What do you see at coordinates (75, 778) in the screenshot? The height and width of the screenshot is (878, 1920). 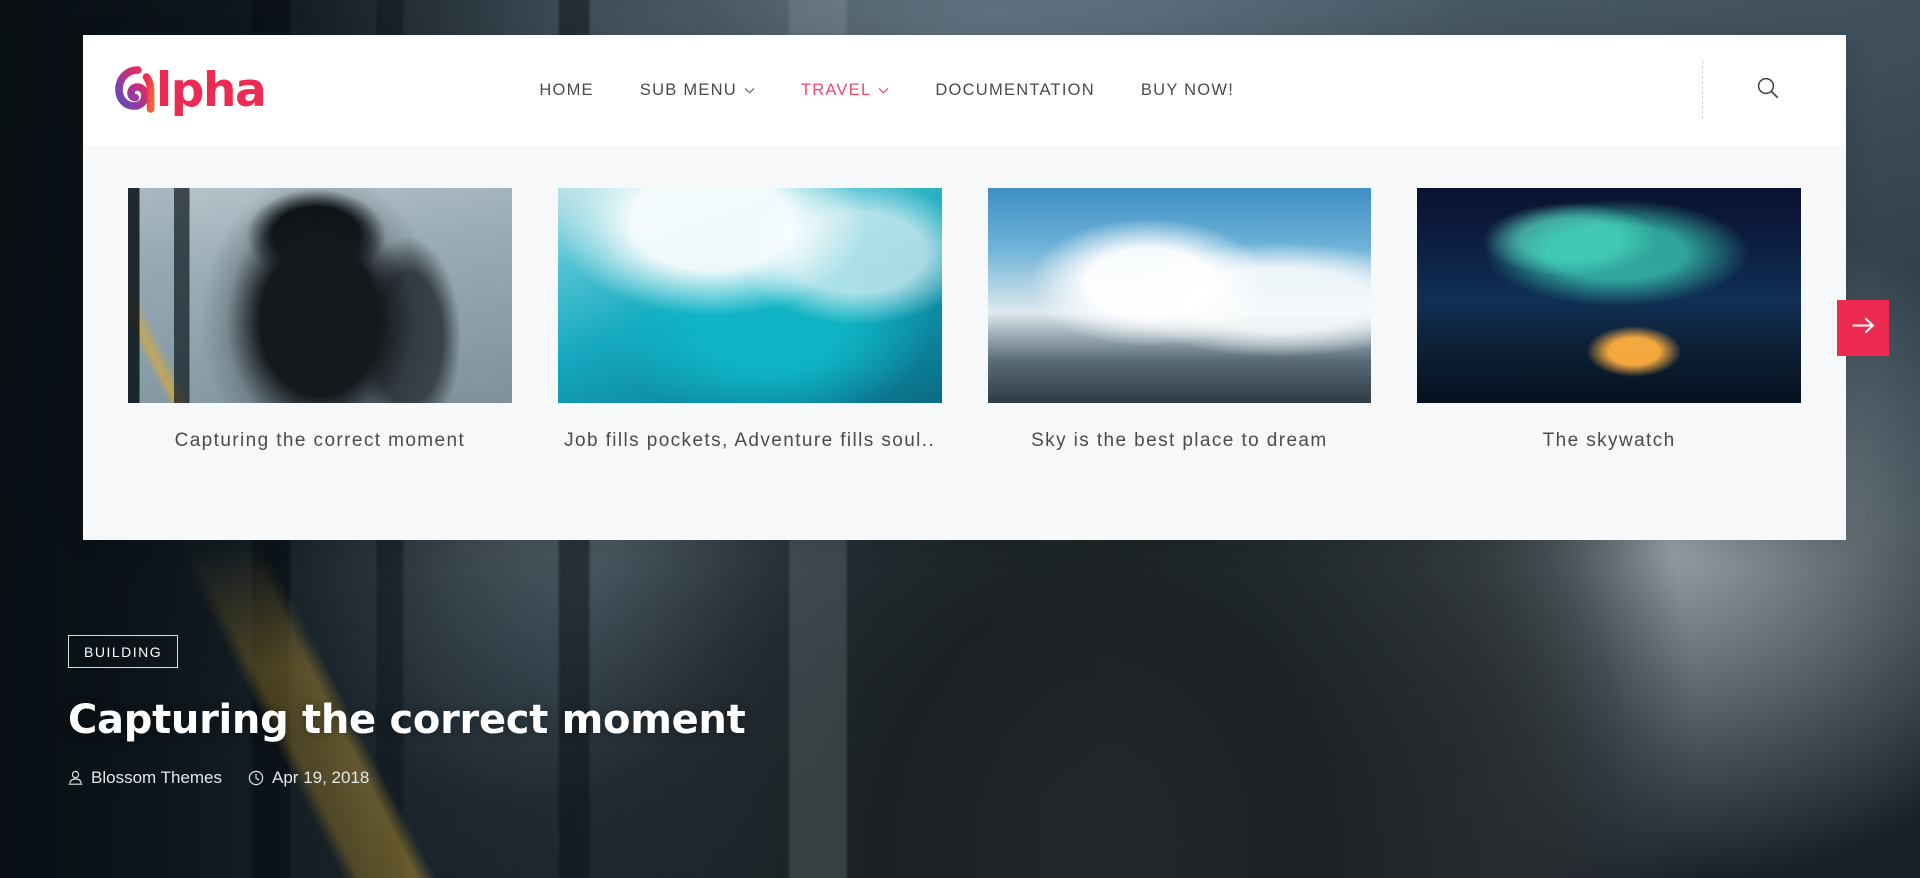 I see `user-icon` at bounding box center [75, 778].